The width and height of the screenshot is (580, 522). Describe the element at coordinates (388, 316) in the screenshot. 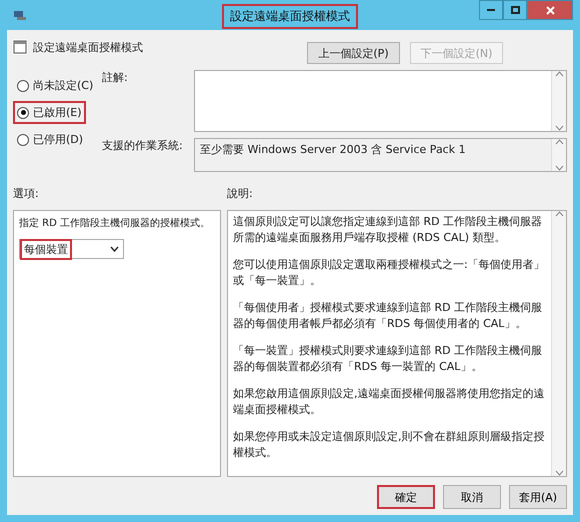

I see `help-paragraph: 「每個使用者」授權模式要求連線到這部 RD 工作階段主機伺服器的每個使用者帳戶都必須有「RDS 每個使用者的 CAL」。` at that location.